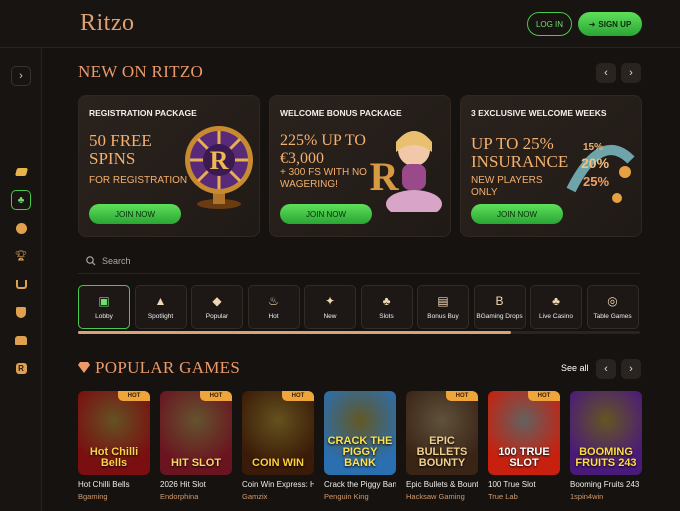 Image resolution: width=680 pixels, height=511 pixels. What do you see at coordinates (21, 312) in the screenshot?
I see `shield-icon` at bounding box center [21, 312].